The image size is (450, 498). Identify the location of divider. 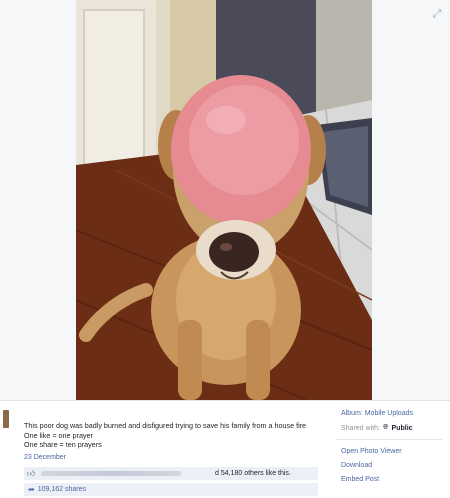
(389, 439).